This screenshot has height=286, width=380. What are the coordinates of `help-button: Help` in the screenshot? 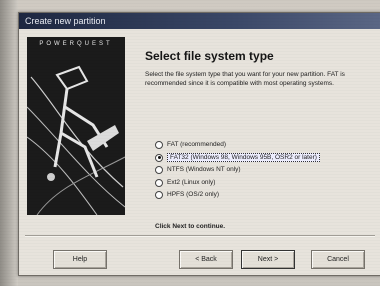 It's located at (80, 259).